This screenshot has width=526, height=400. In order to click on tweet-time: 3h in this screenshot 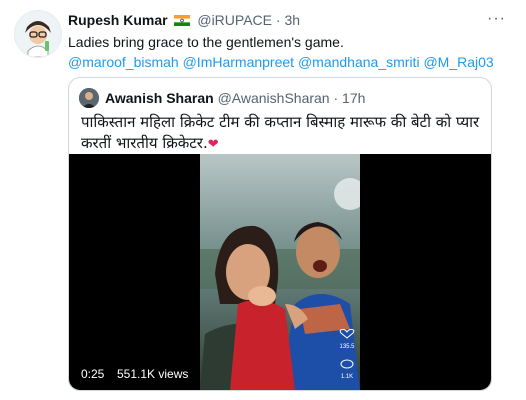, I will do `click(292, 20)`.